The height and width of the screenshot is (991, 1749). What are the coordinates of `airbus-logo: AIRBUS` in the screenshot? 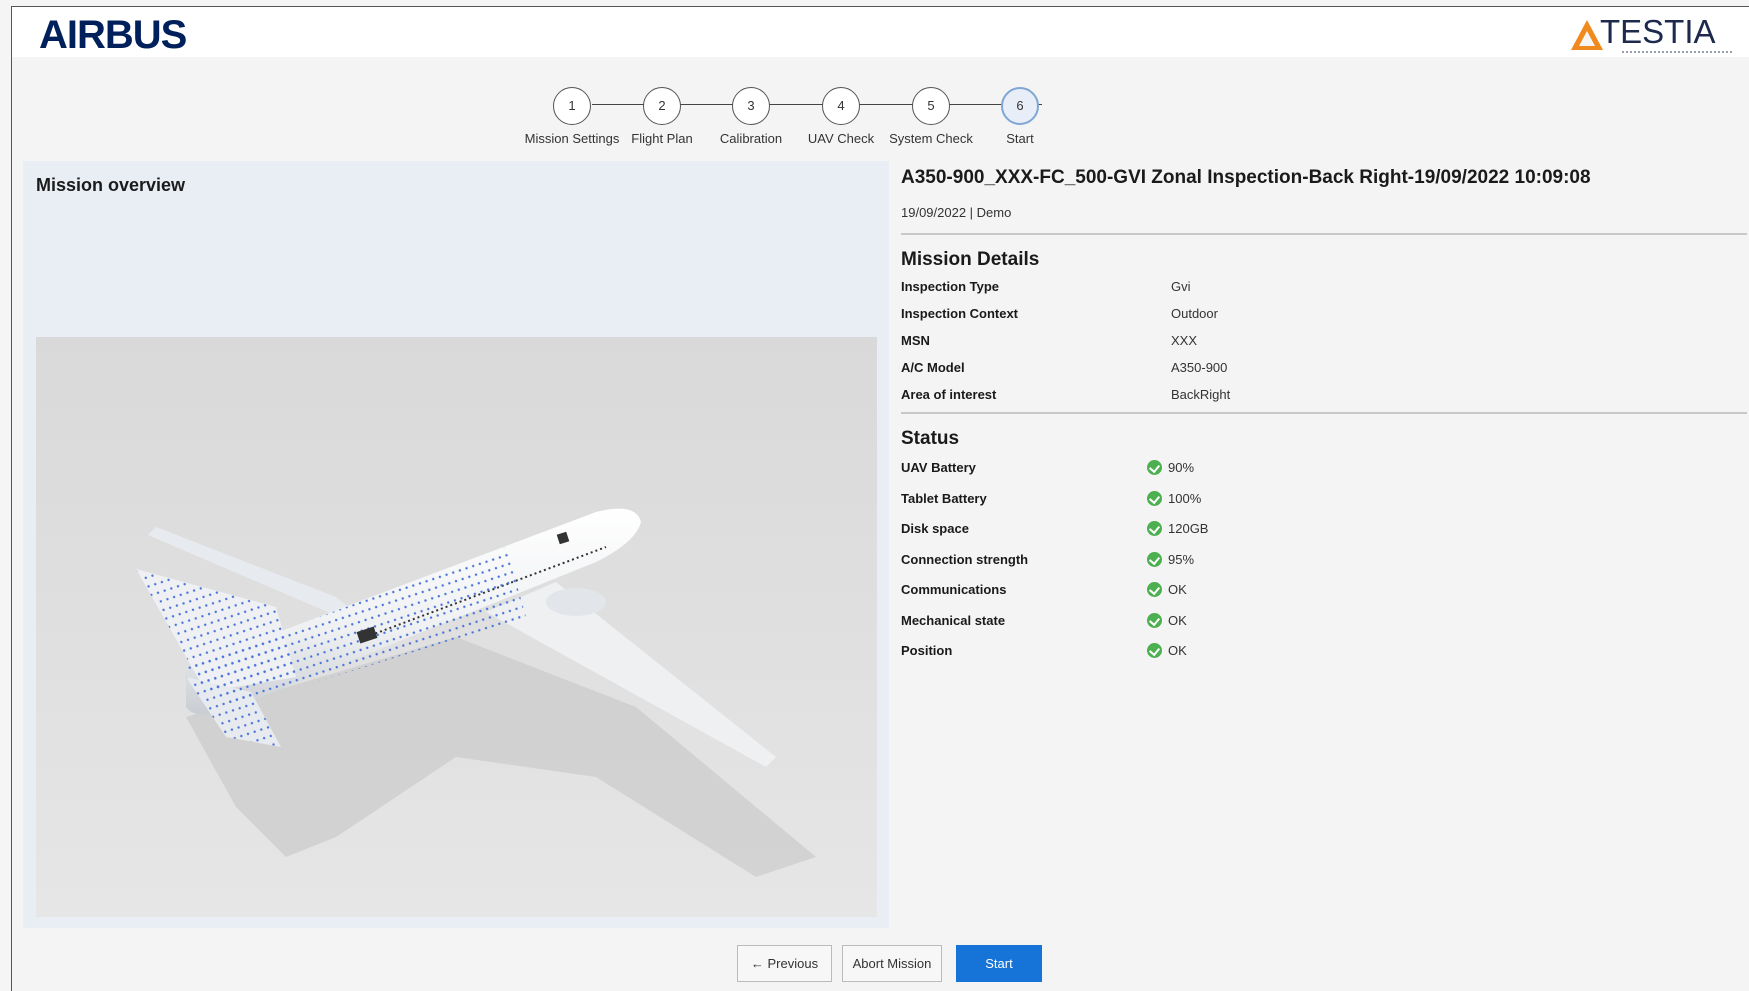 It's located at (113, 35).